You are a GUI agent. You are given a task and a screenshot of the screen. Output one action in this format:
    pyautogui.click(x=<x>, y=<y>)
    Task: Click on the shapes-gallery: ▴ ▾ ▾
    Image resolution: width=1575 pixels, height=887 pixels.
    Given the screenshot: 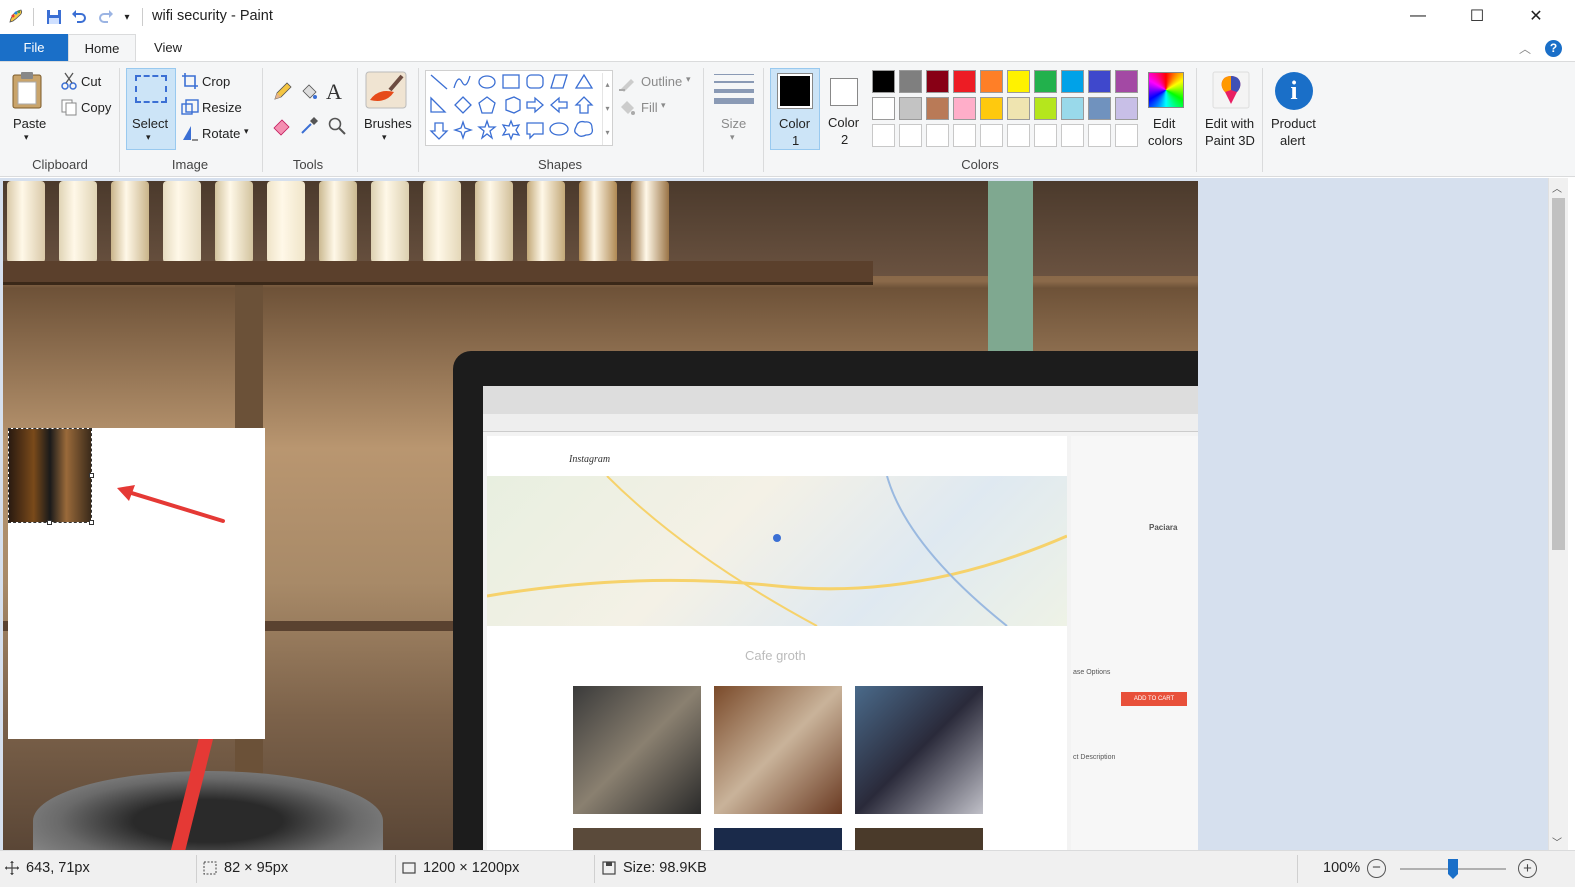 What is the action you would take?
    pyautogui.click(x=519, y=108)
    